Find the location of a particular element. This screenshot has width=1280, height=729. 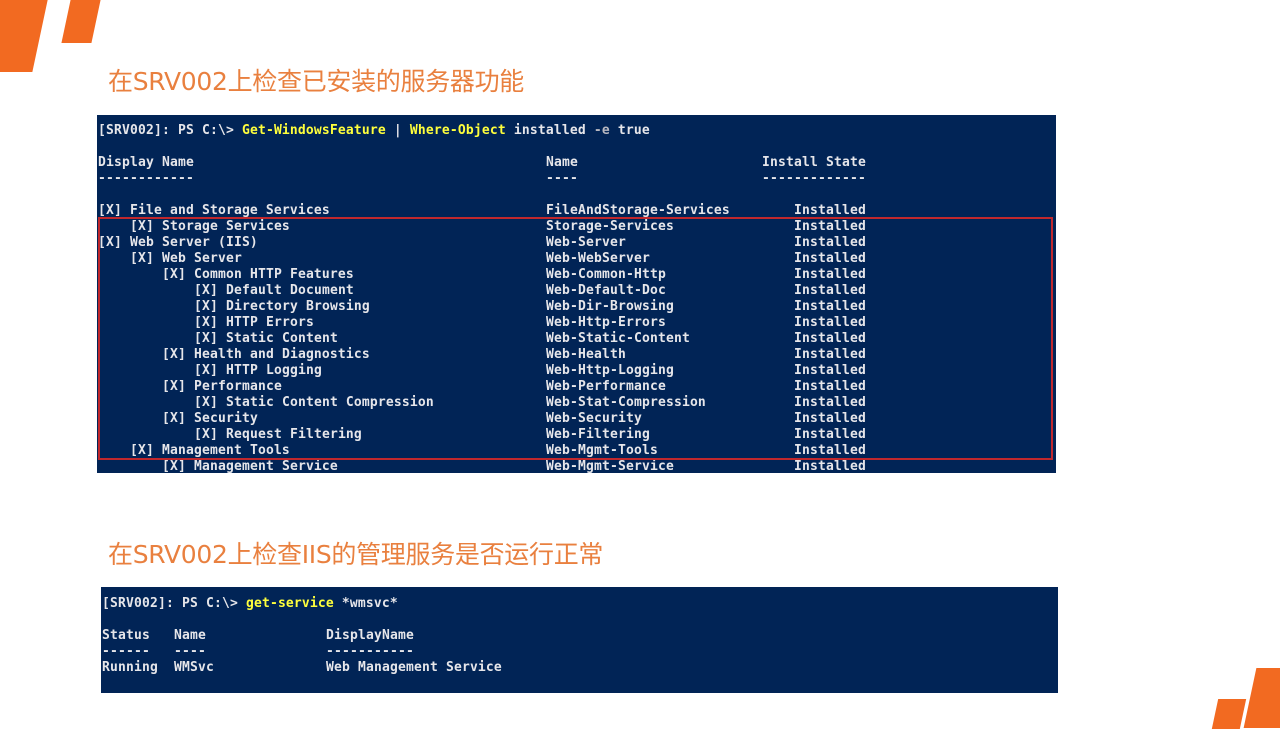

dashes-install-state: ------------- is located at coordinates (814, 178).